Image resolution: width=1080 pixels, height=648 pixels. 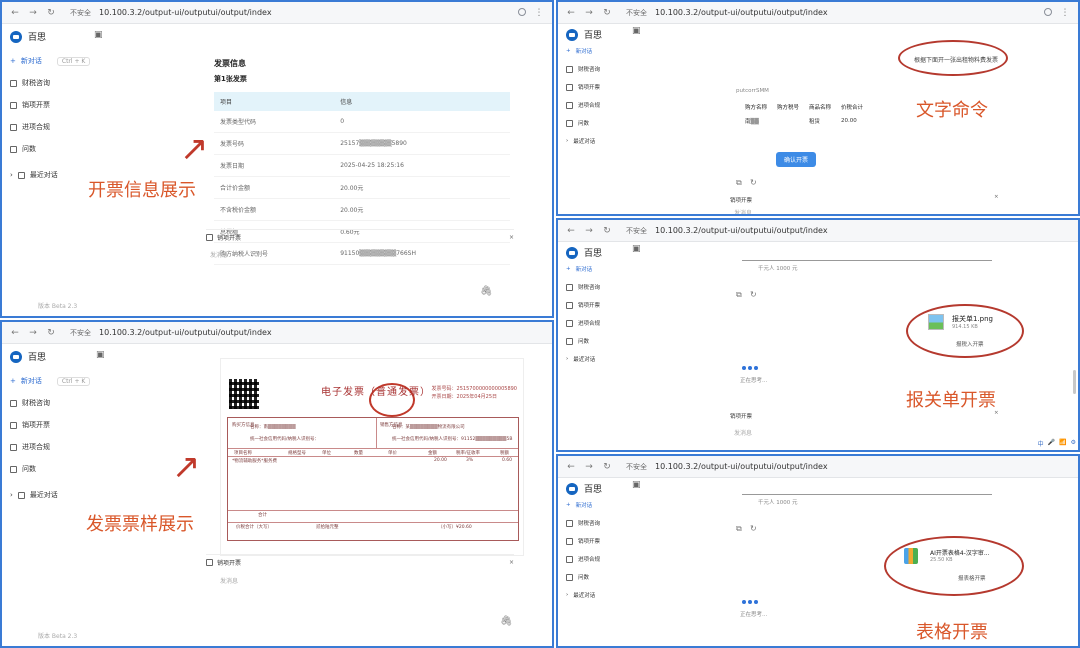 I want to click on app-name: 百思, so click(x=593, y=36).